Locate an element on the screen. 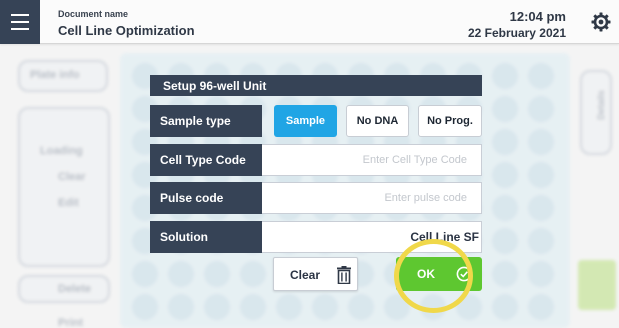 This screenshot has height=328, width=619. solution-value: Cell Line SF is located at coordinates (444, 237).